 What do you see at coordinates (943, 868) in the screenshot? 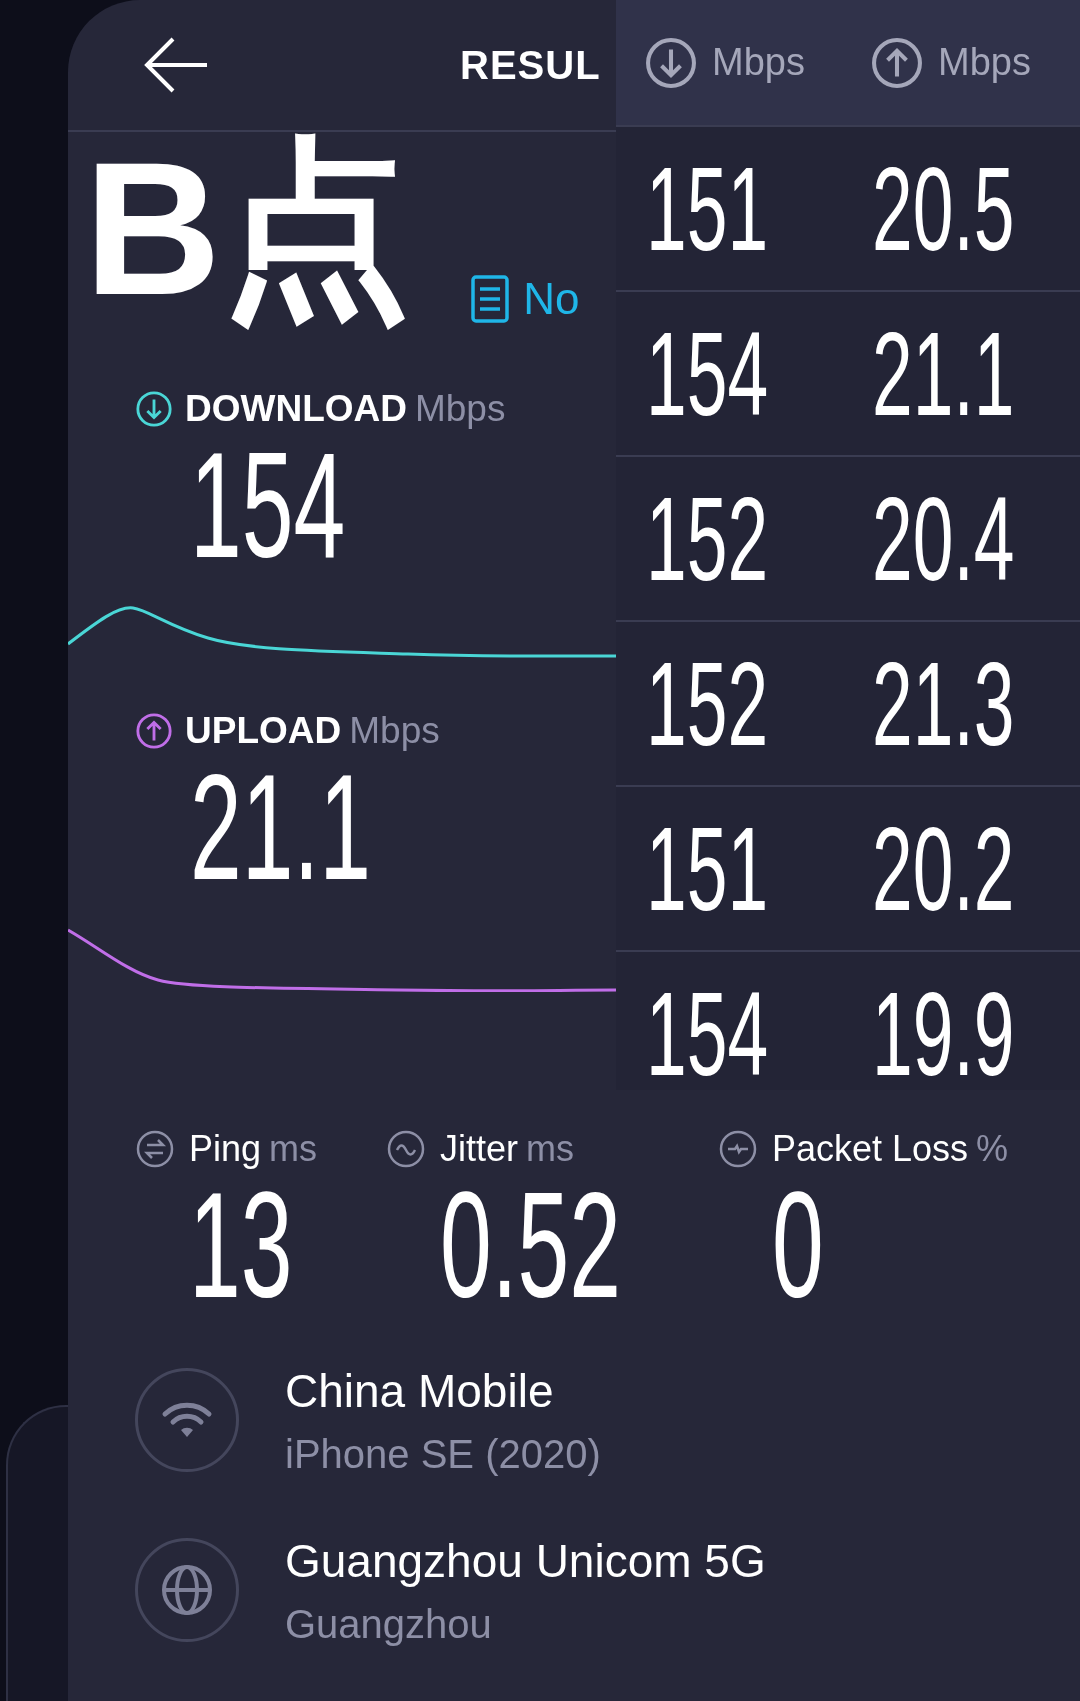
I see `table-cell: 20.2` at bounding box center [943, 868].